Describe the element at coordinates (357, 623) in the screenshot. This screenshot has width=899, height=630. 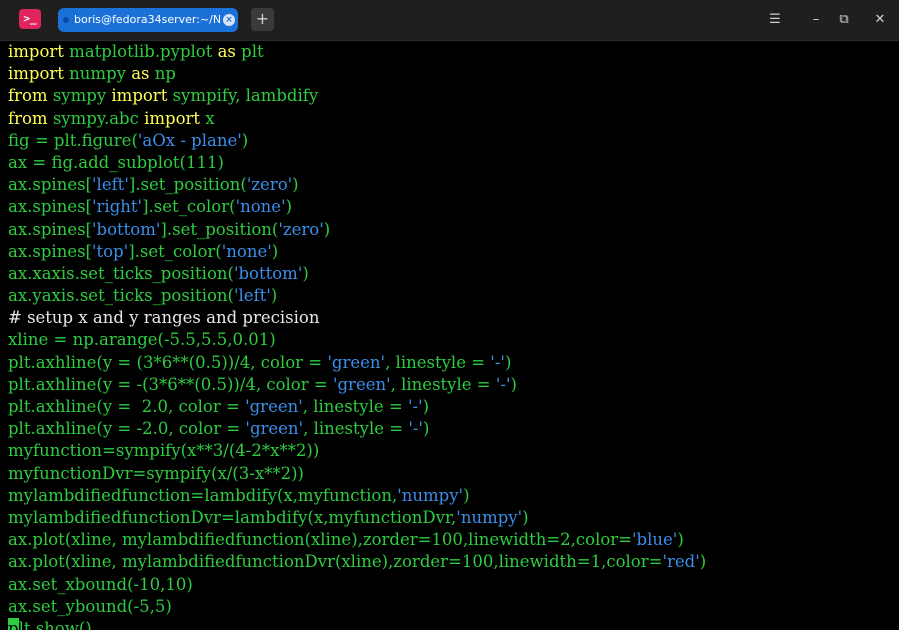
I see `code-line: plt.show()` at that location.